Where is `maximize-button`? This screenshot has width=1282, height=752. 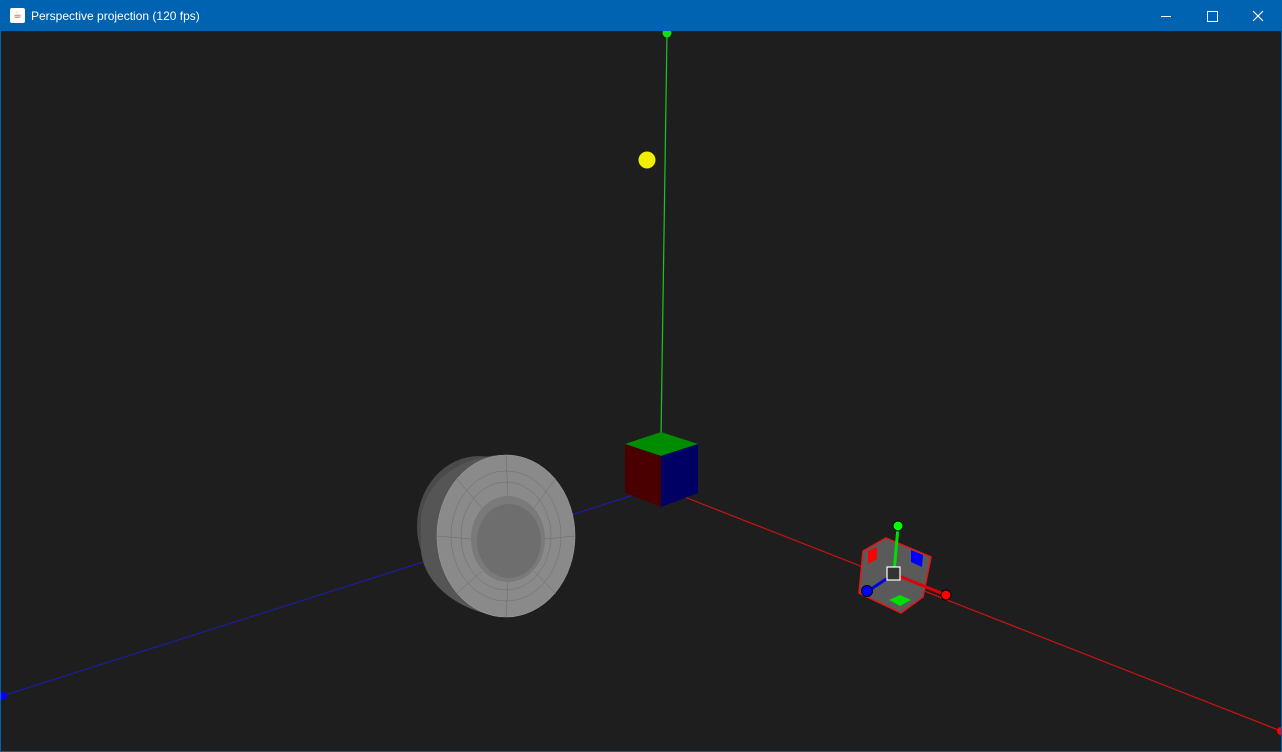
maximize-button is located at coordinates (1212, 16).